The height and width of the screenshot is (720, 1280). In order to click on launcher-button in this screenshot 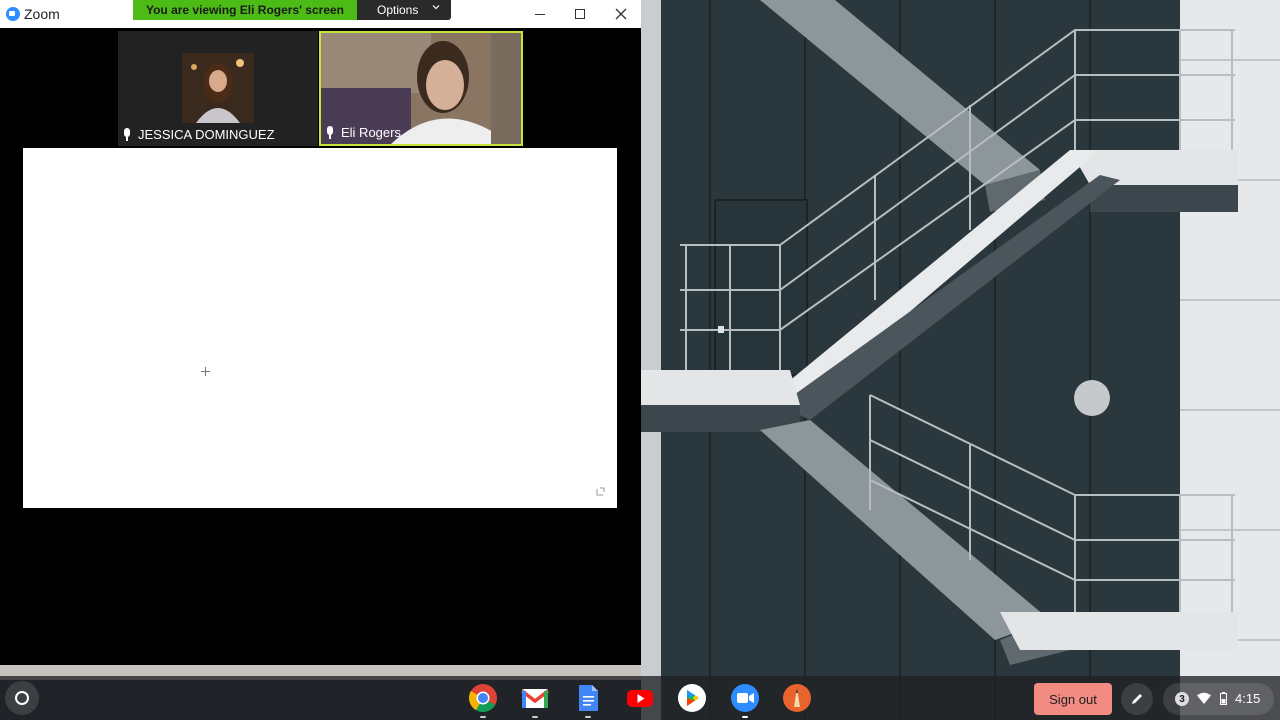, I will do `click(22, 698)`.